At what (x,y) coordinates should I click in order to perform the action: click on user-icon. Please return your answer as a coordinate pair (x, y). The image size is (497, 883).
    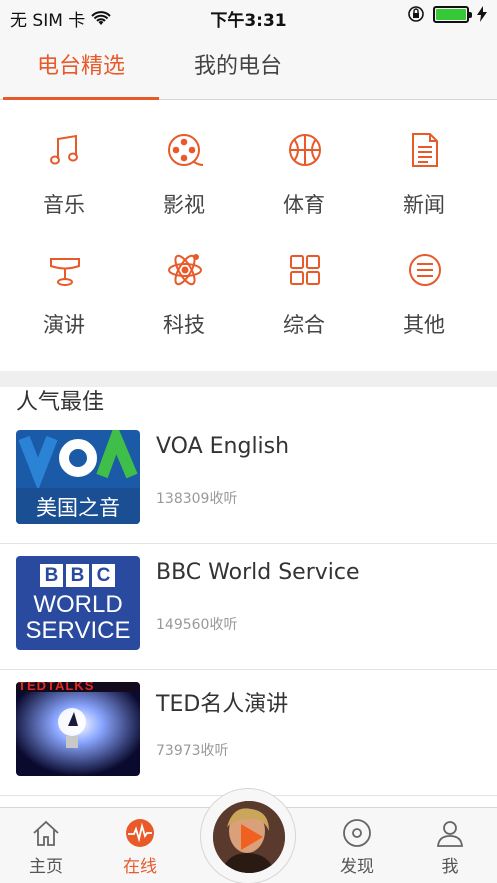
    Looking at the image, I should click on (450, 834).